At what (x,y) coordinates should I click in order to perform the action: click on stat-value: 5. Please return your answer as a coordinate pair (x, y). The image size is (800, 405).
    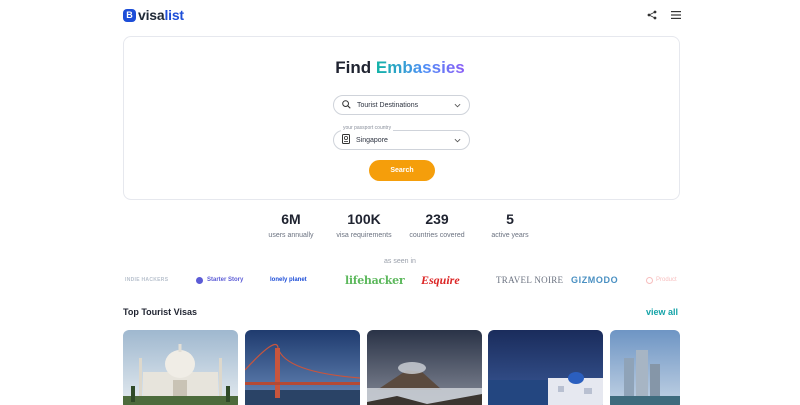
    Looking at the image, I should click on (510, 219).